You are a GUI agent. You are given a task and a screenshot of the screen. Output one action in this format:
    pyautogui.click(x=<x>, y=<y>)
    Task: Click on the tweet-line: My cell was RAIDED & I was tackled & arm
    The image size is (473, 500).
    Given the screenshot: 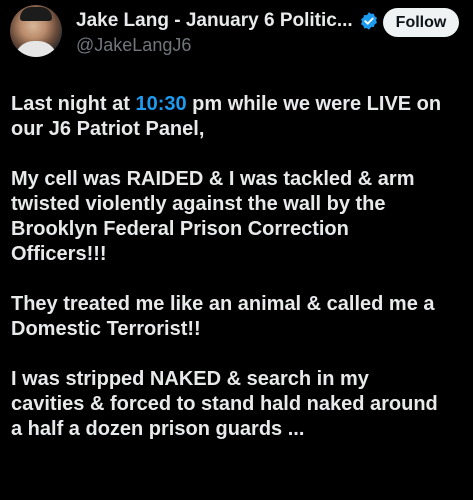 What is the action you would take?
    pyautogui.click(x=213, y=179)
    